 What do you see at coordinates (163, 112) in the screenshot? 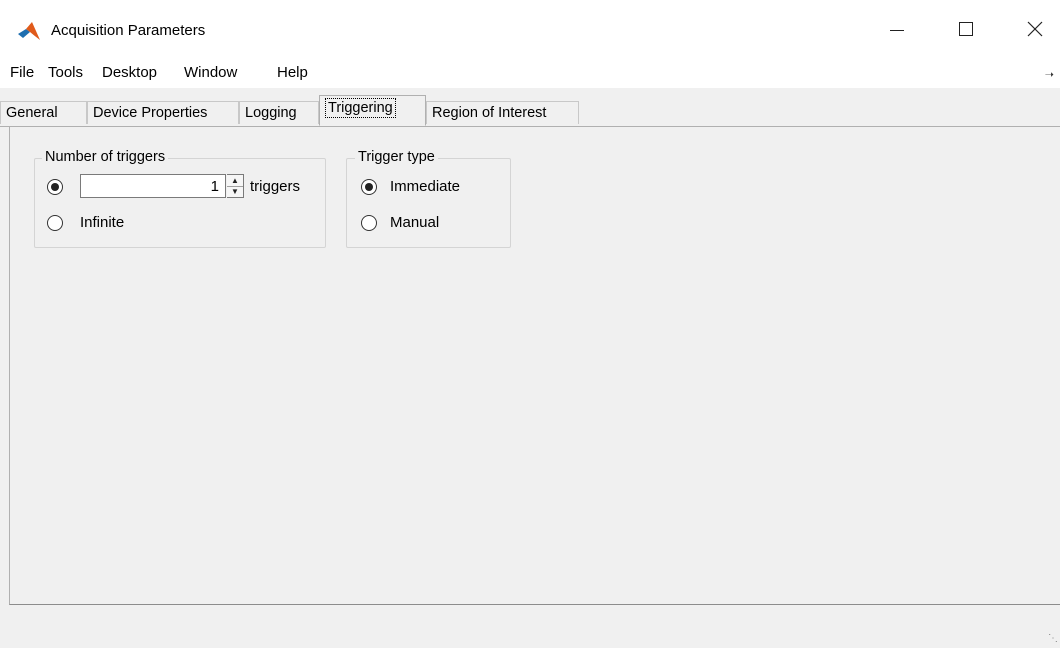
I see `tab-device-properties: Device Properties` at bounding box center [163, 112].